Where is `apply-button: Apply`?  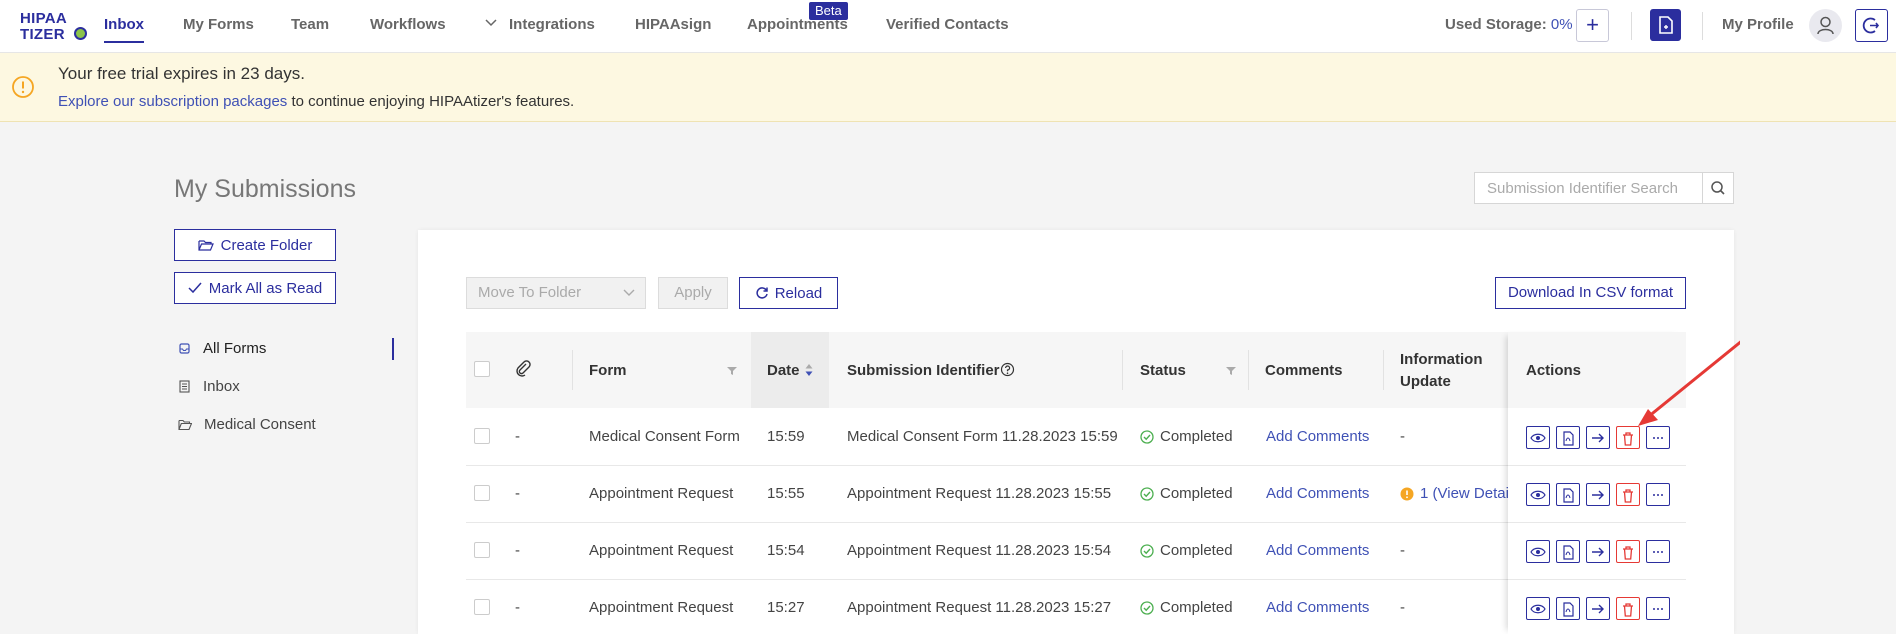
apply-button: Apply is located at coordinates (693, 293).